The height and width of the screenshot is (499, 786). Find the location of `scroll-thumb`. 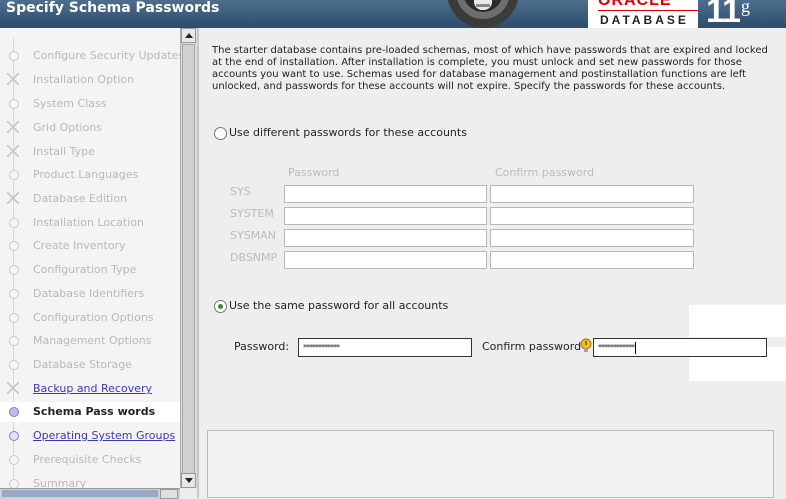

scroll-thumb is located at coordinates (188, 259).